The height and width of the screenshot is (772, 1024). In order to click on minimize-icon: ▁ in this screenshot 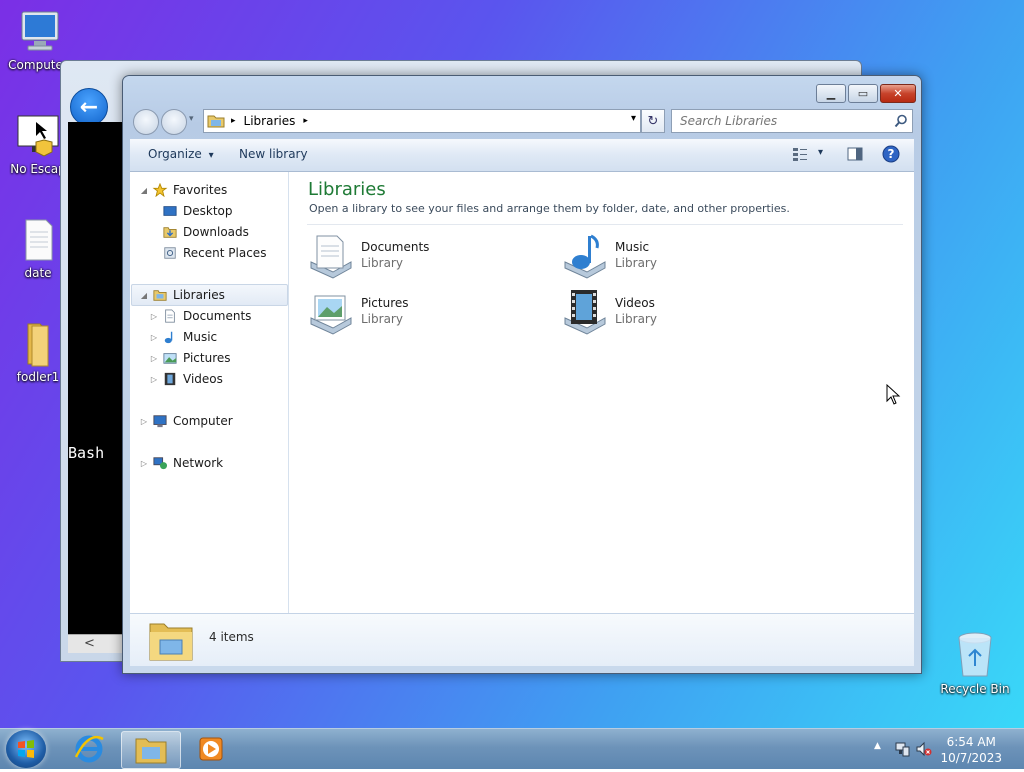, I will do `click(831, 93)`.